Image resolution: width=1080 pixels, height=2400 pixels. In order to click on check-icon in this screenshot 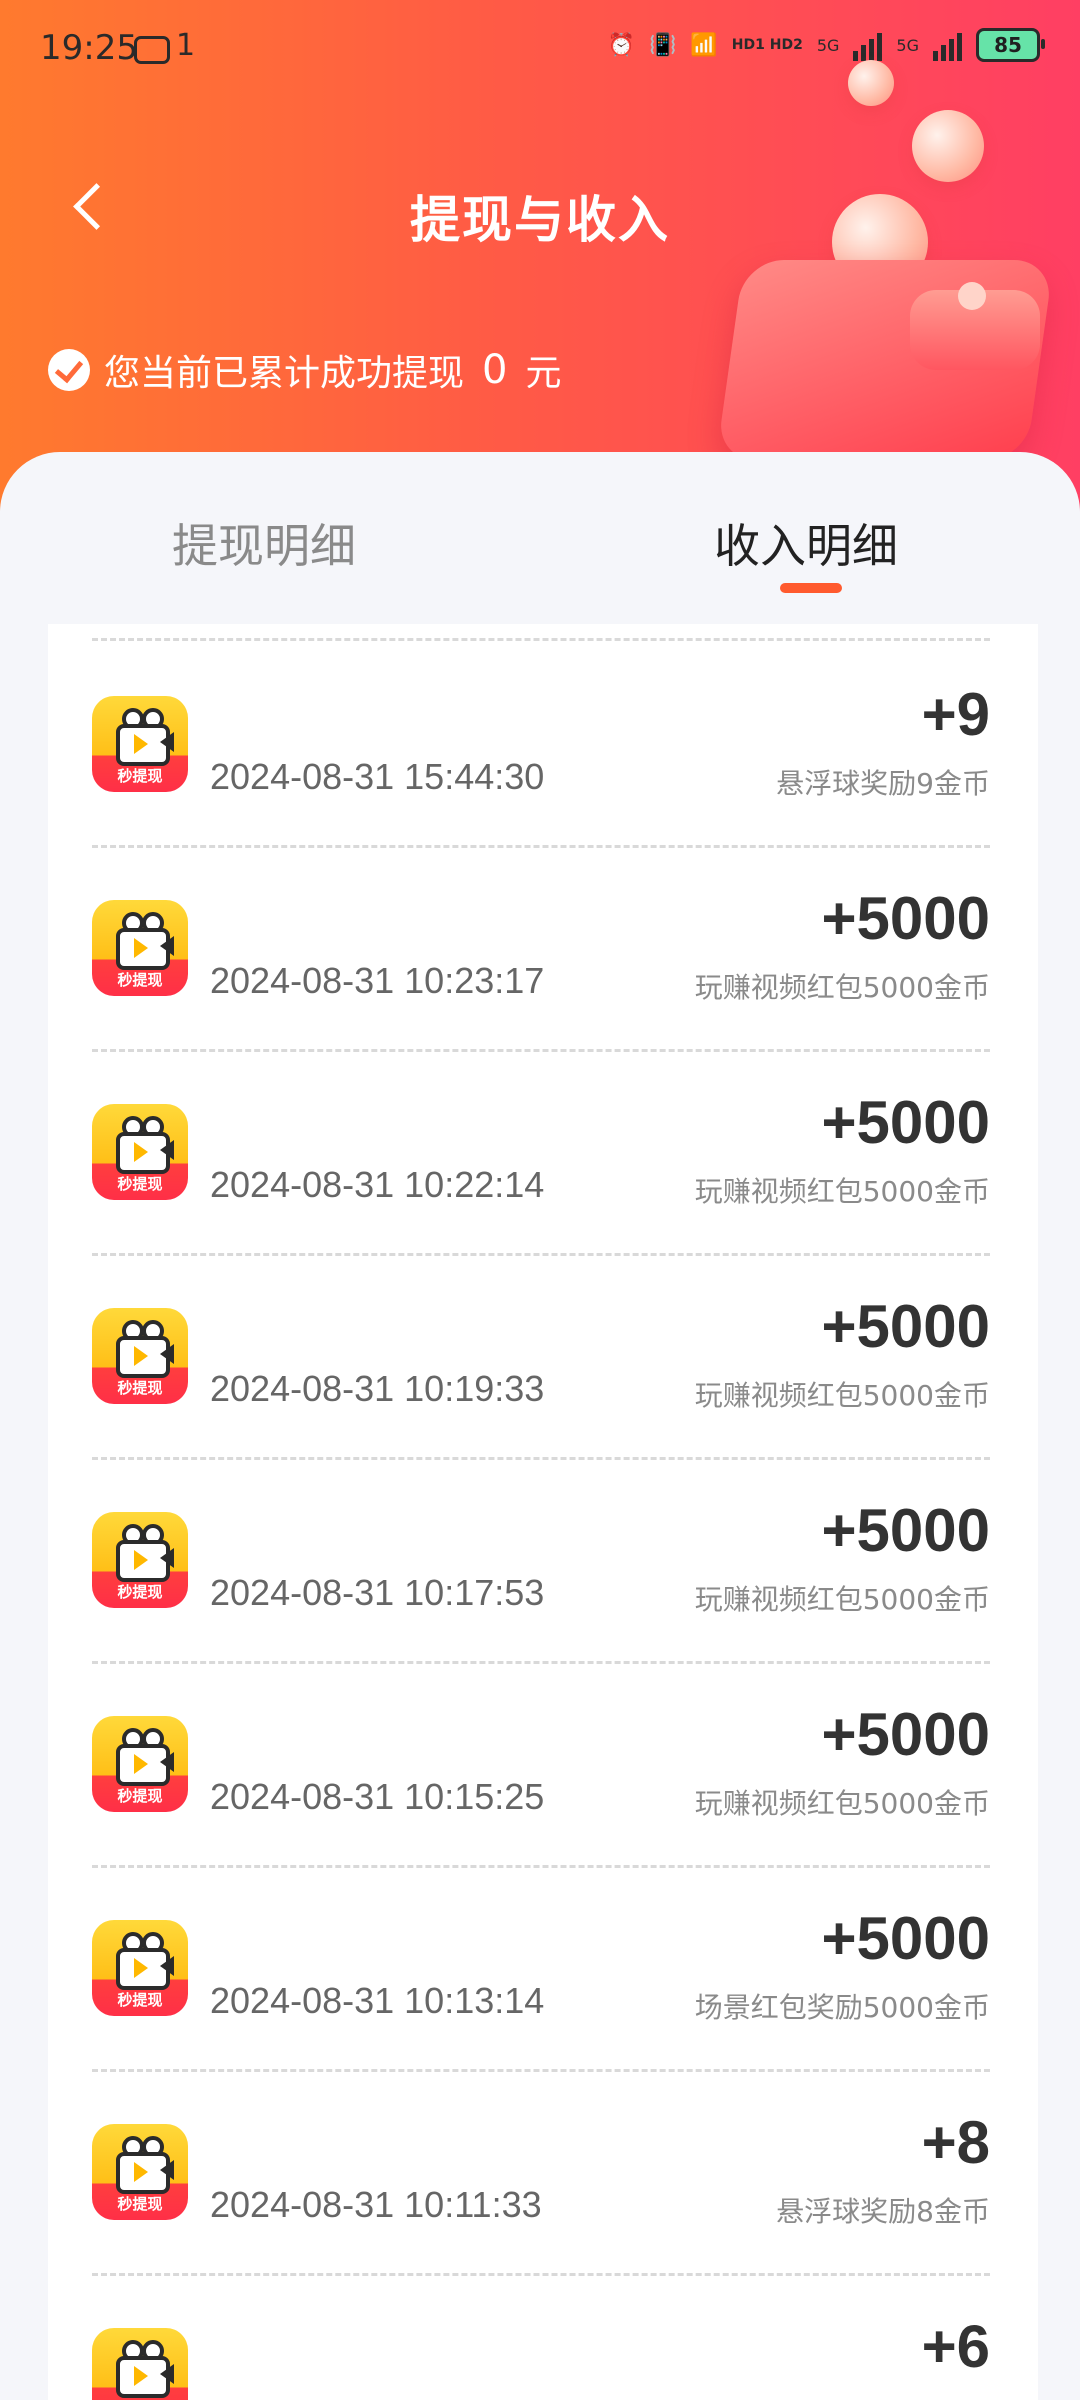, I will do `click(69, 370)`.